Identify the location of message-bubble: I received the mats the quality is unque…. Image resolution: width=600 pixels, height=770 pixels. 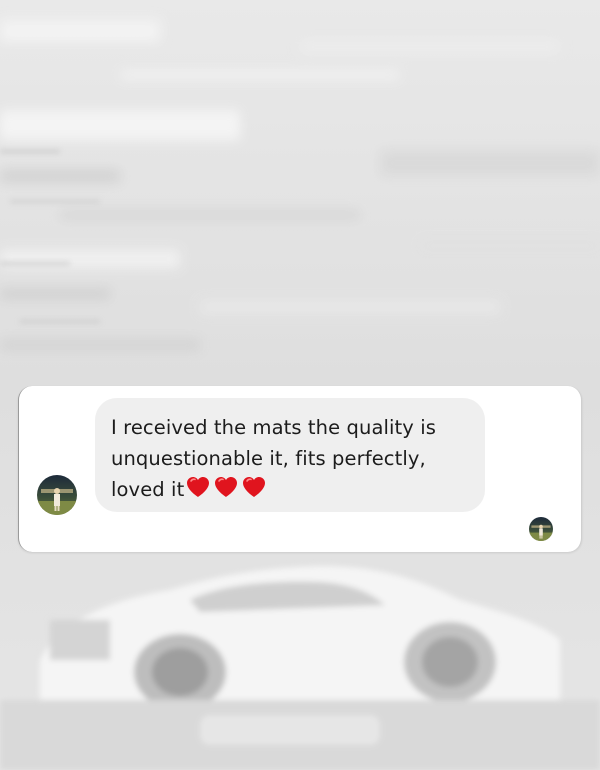
(290, 455).